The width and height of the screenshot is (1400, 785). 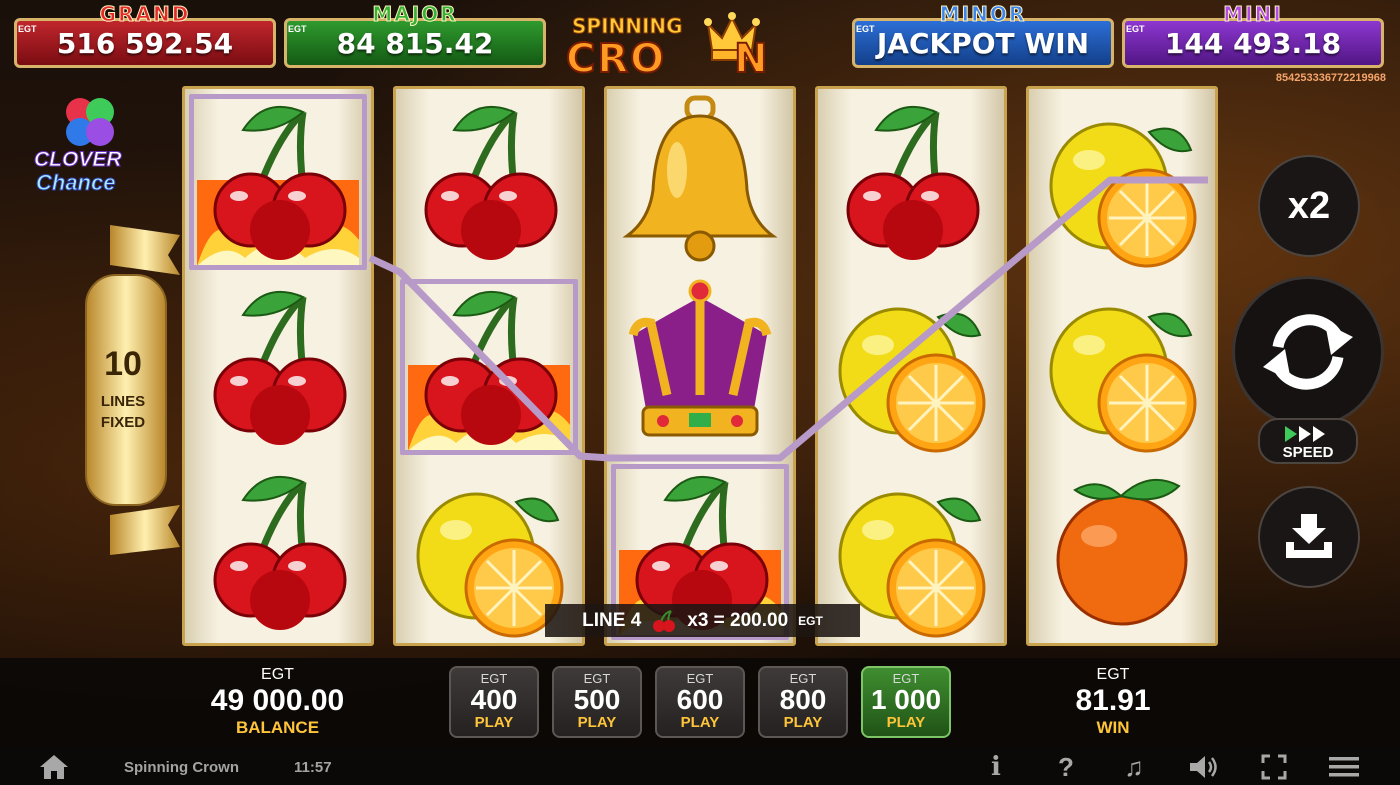 I want to click on x2-label: x2, so click(x=1309, y=205).